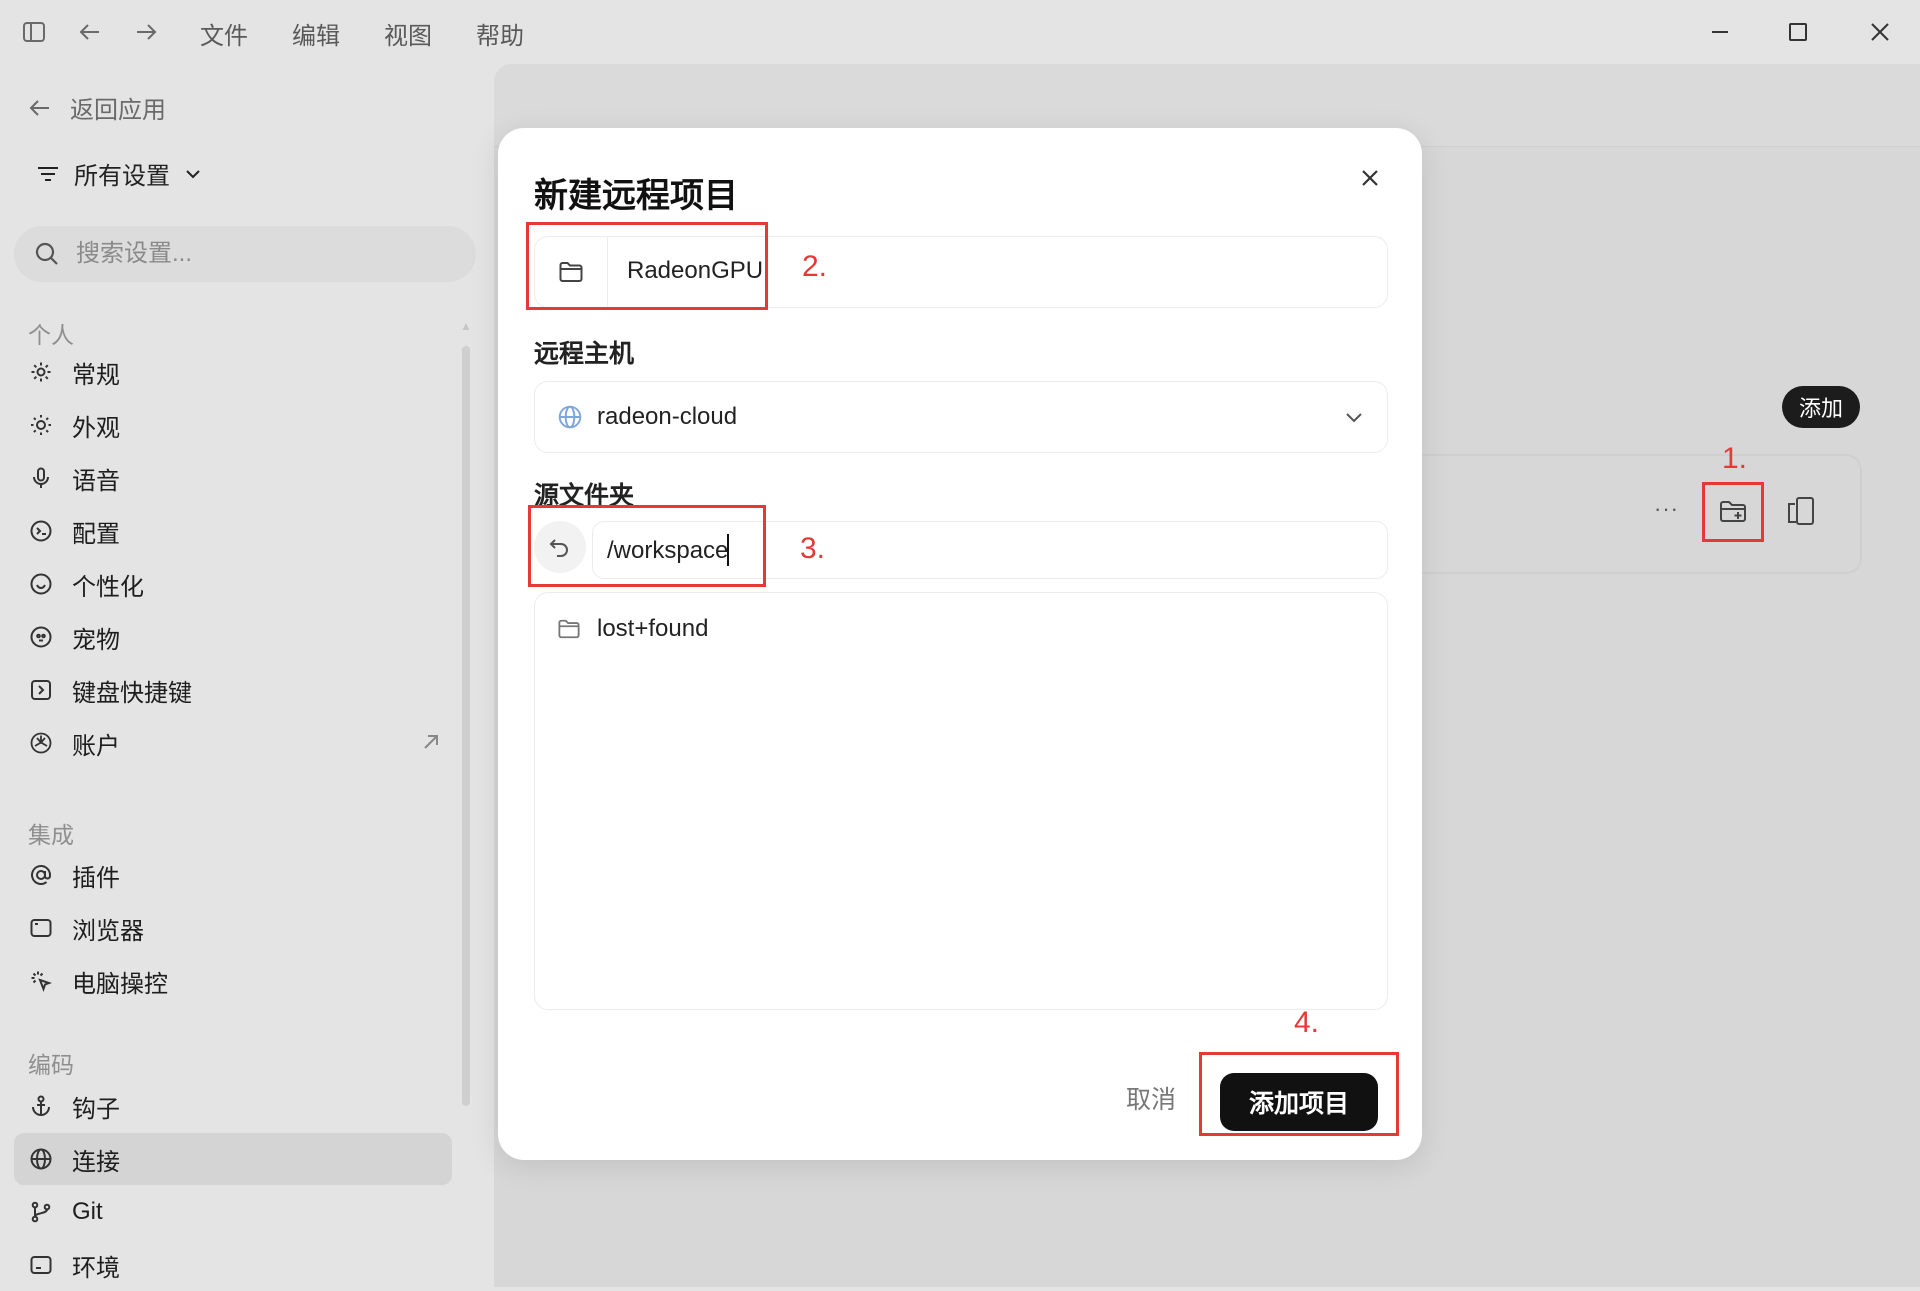 This screenshot has height=1291, width=1920. I want to click on new-remote-project-button, so click(1733, 512).